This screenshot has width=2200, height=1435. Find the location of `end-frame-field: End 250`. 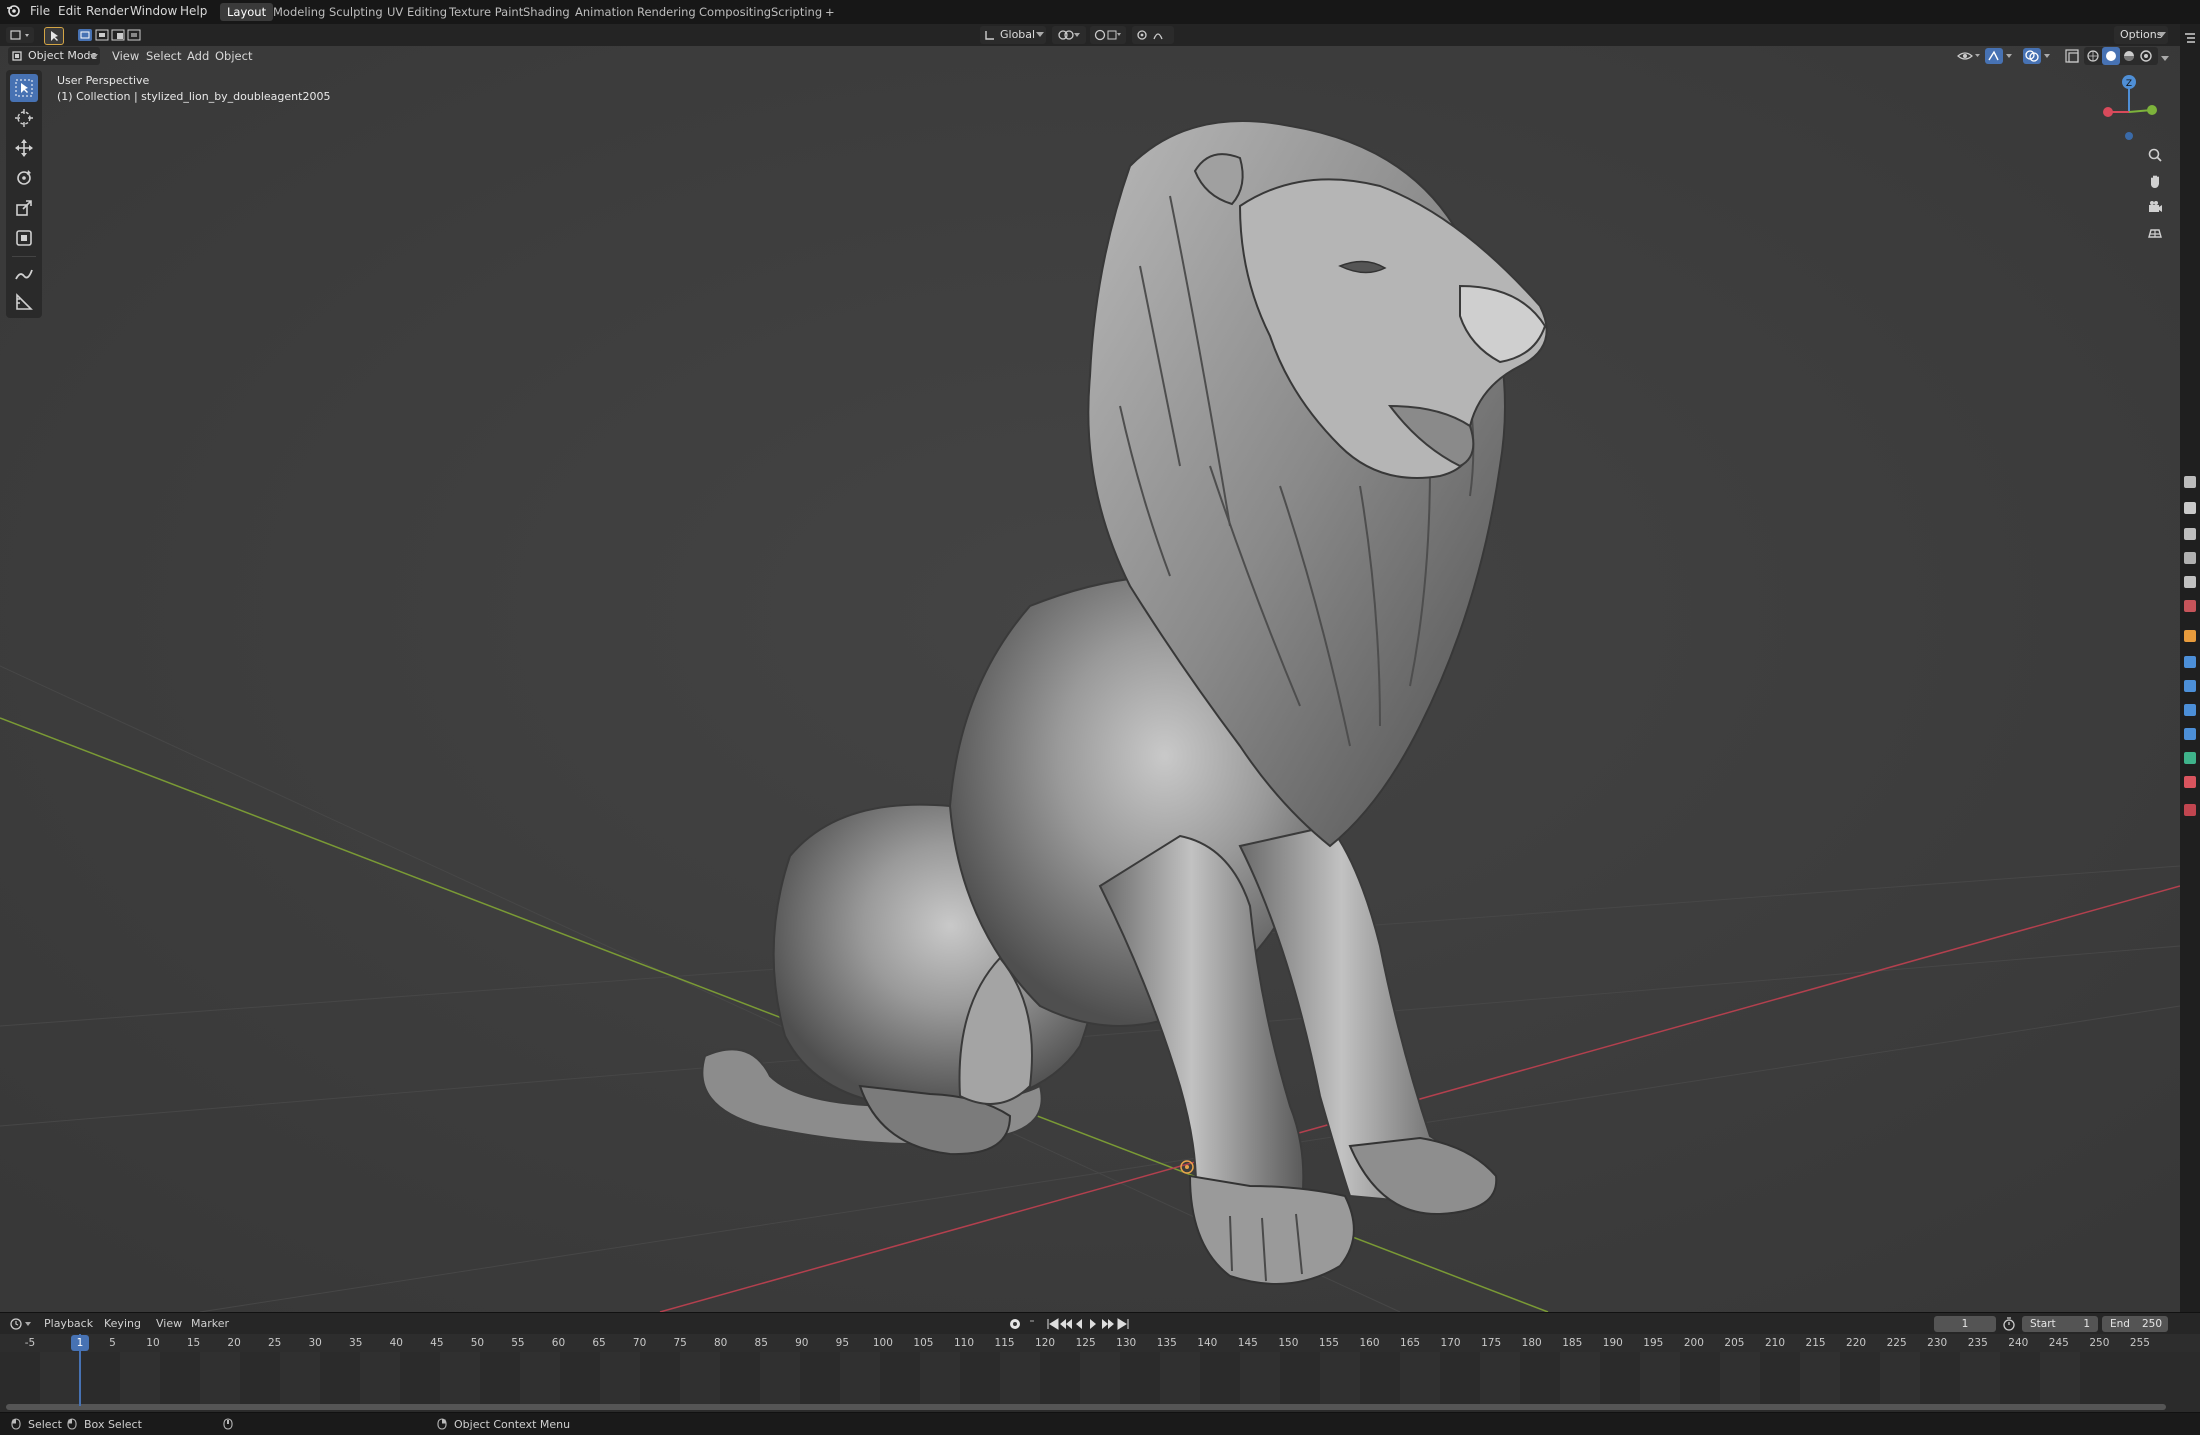

end-frame-field: End 250 is located at coordinates (2135, 1324).